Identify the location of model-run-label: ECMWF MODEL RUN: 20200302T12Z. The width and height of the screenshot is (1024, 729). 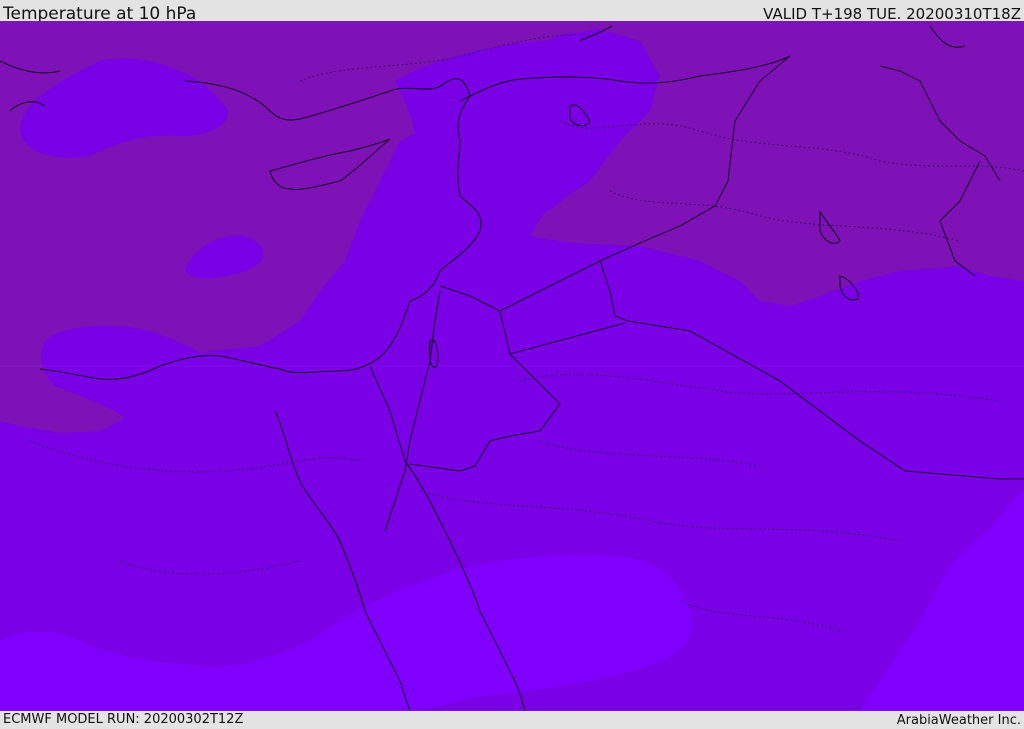
(123, 719).